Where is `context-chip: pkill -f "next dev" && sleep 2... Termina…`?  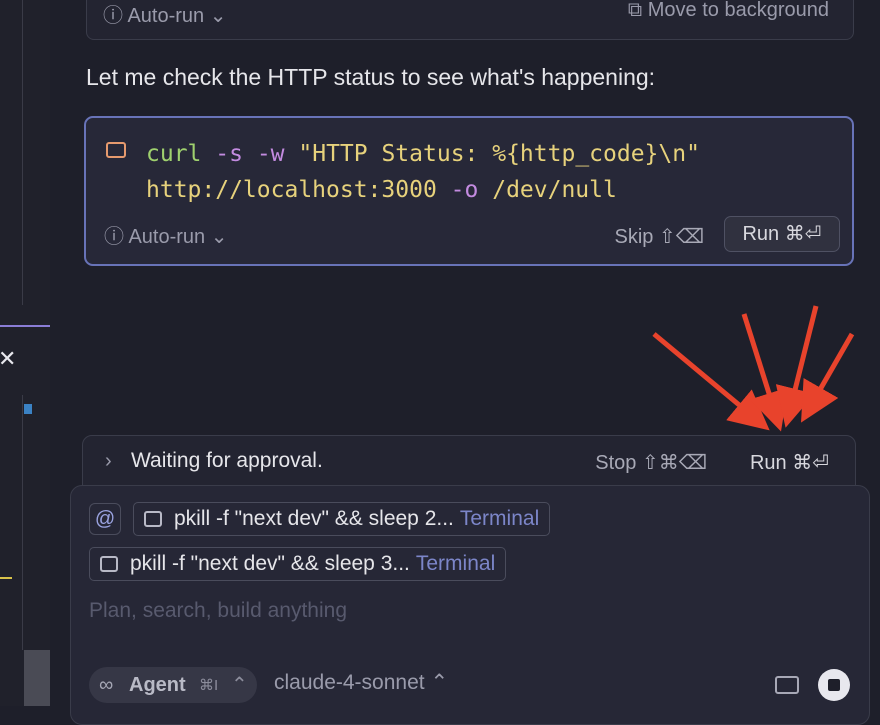
context-chip: pkill -f "next dev" && sleep 2... Termina… is located at coordinates (342, 519).